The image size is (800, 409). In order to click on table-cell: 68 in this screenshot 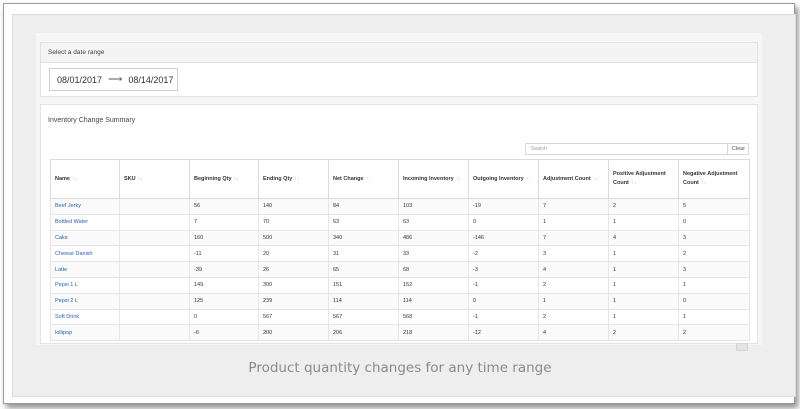, I will do `click(433, 269)`.